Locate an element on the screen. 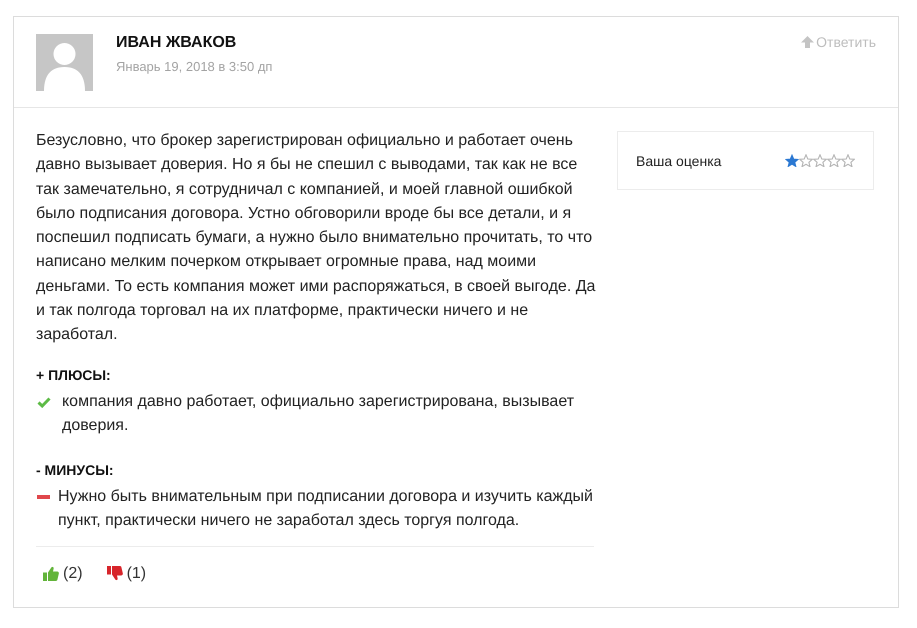 The width and height of the screenshot is (917, 628). arrow-up-icon is located at coordinates (807, 42).